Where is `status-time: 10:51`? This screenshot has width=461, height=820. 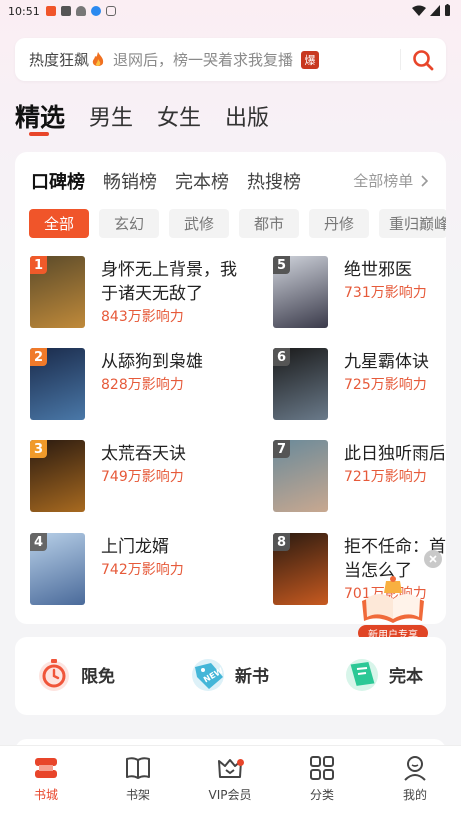
status-time: 10:51 is located at coordinates (24, 11).